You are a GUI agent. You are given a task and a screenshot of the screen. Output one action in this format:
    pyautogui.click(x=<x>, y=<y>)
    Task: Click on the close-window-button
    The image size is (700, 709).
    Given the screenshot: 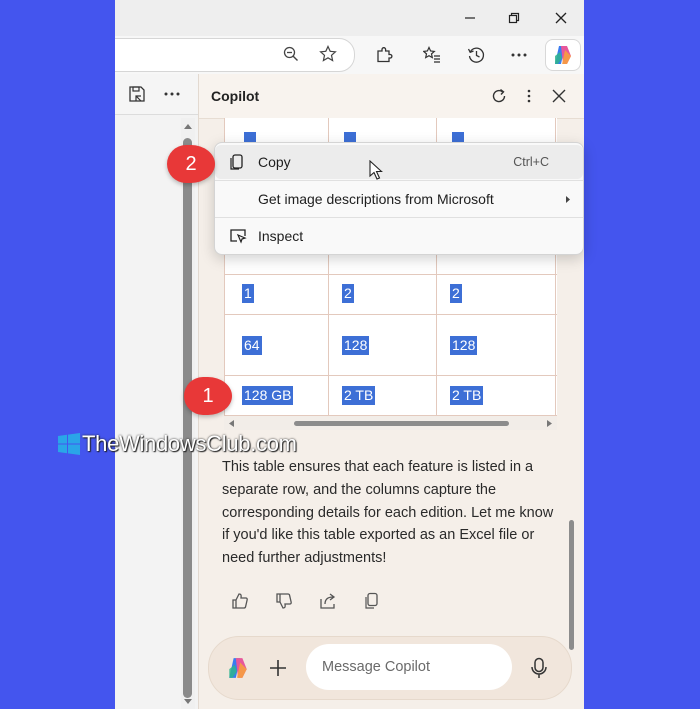 What is the action you would take?
    pyautogui.click(x=561, y=18)
    